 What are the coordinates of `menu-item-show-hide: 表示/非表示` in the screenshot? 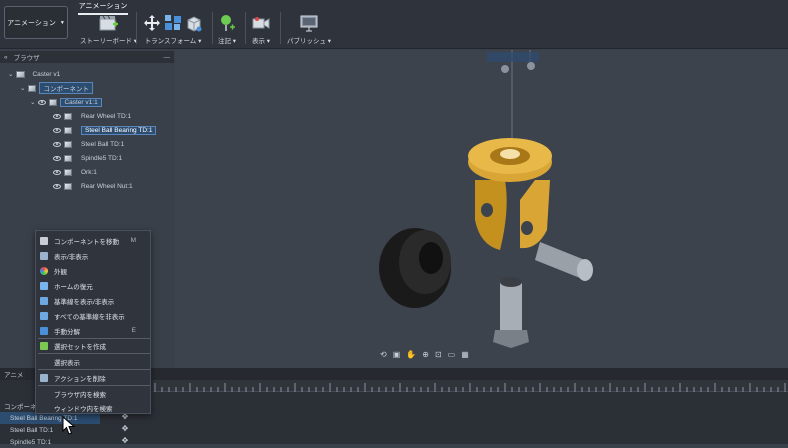 It's located at (94, 255).